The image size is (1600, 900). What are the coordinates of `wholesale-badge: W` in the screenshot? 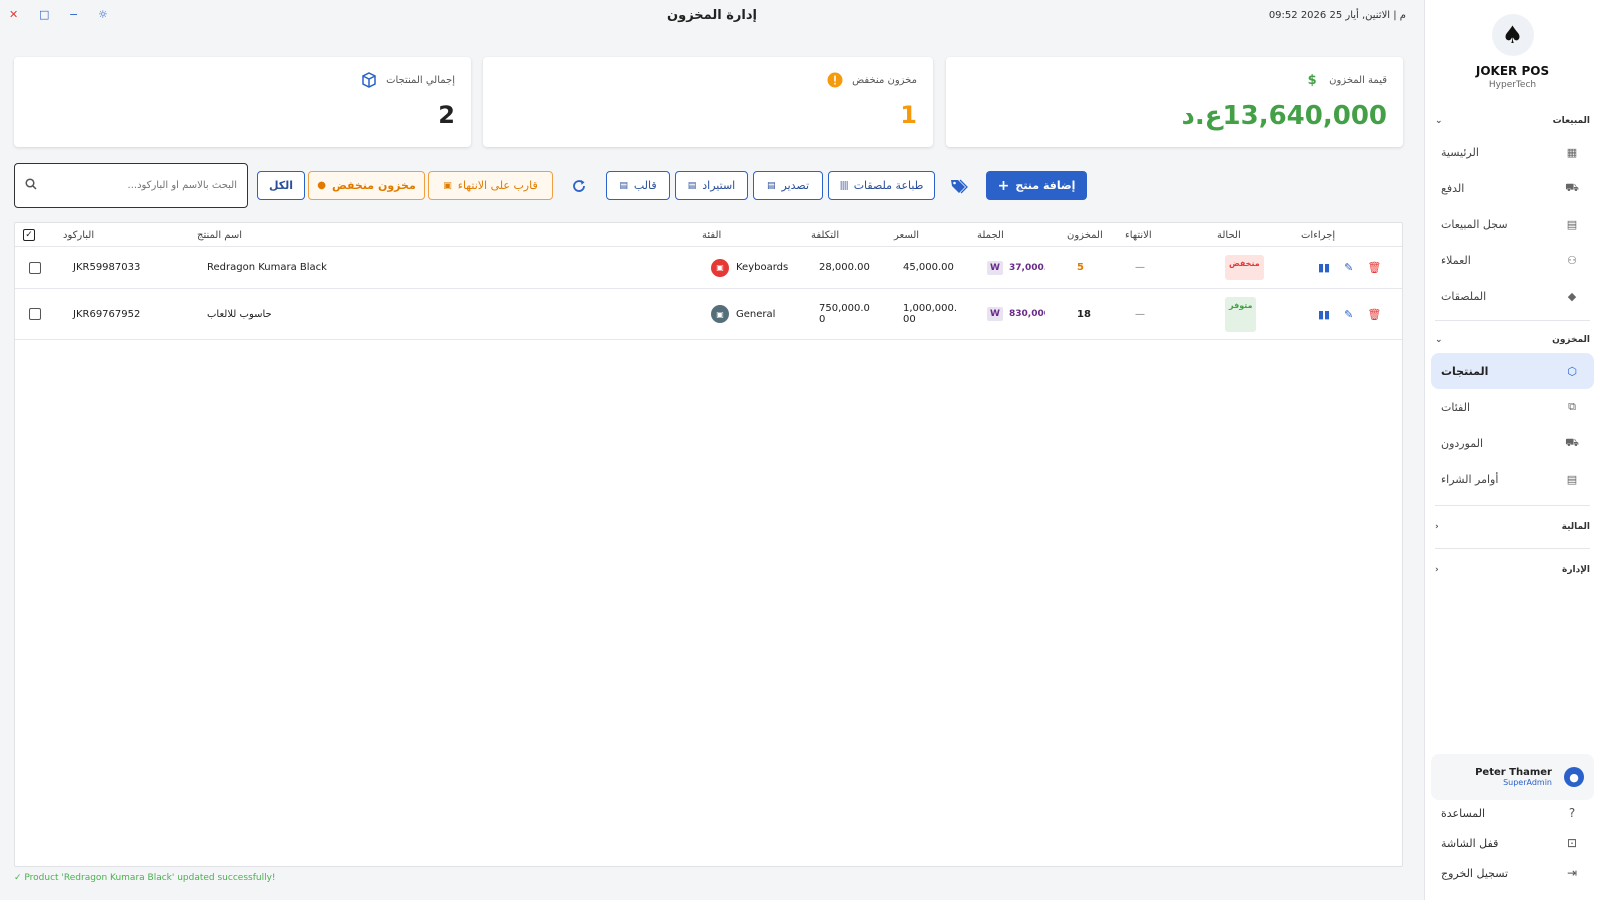 It's located at (995, 314).